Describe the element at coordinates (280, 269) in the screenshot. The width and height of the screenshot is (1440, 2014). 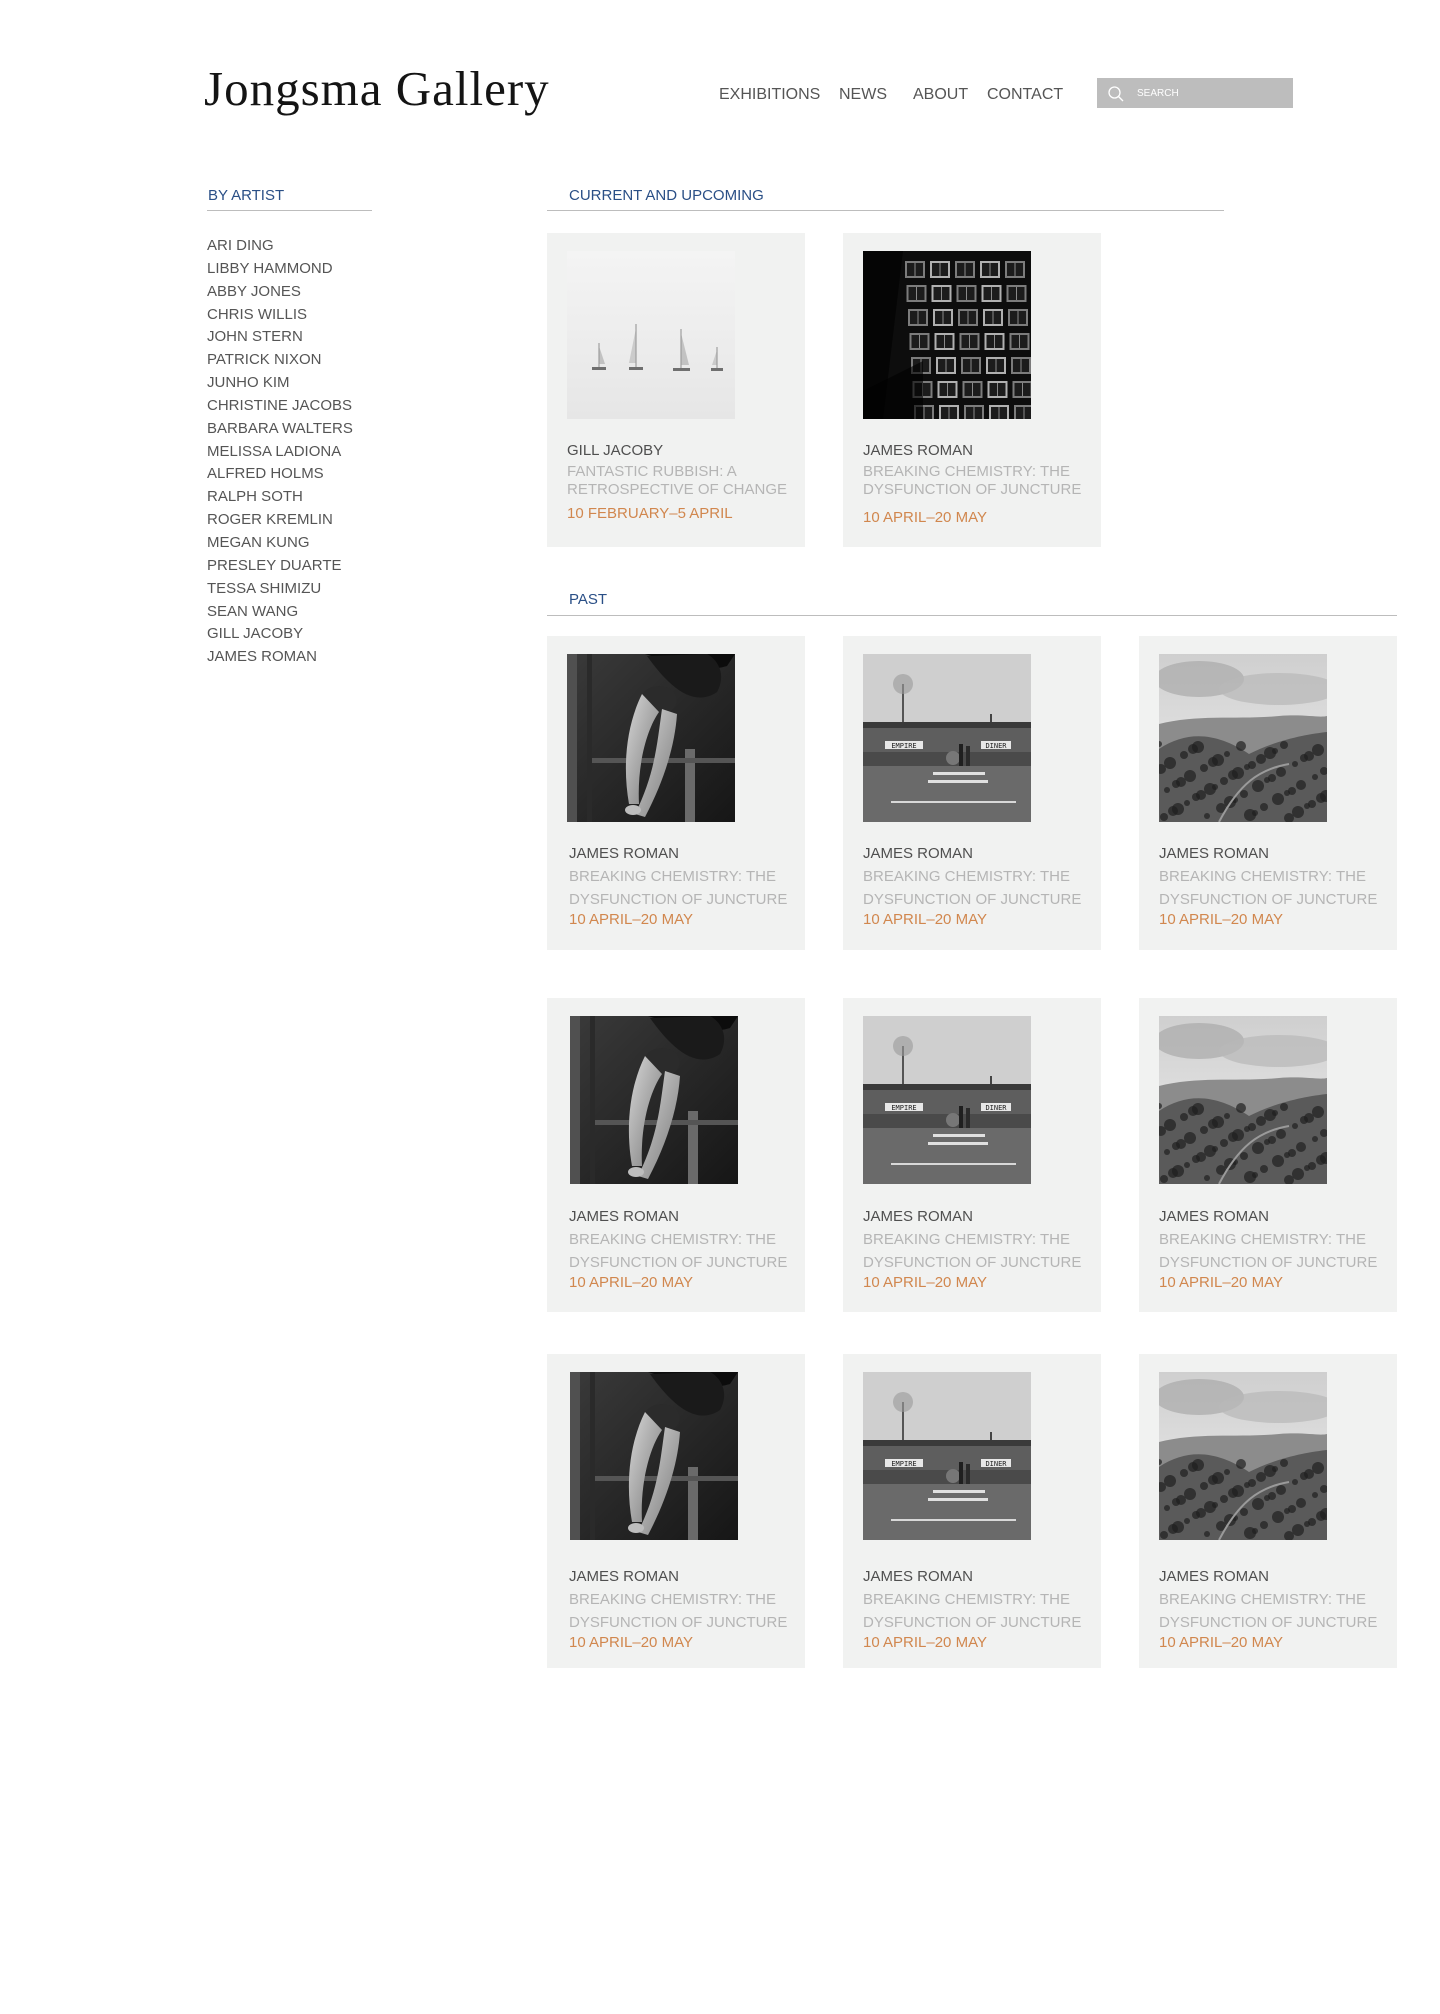
I see `artist-link: LIBBY HAMMOND` at that location.